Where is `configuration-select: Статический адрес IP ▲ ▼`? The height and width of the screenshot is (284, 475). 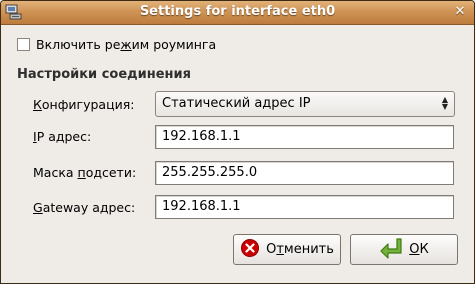
configuration-select: Статический адрес IP ▲ ▼ is located at coordinates (305, 104).